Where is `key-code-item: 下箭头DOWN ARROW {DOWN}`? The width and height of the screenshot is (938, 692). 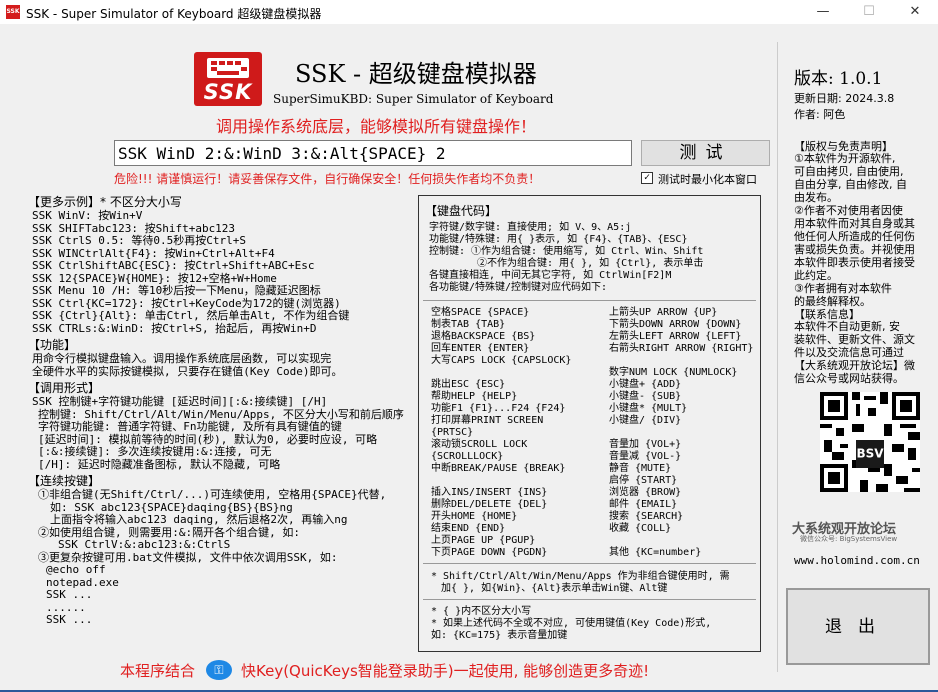
key-code-item: 下箭头DOWN ARROW {DOWN} is located at coordinates (675, 324).